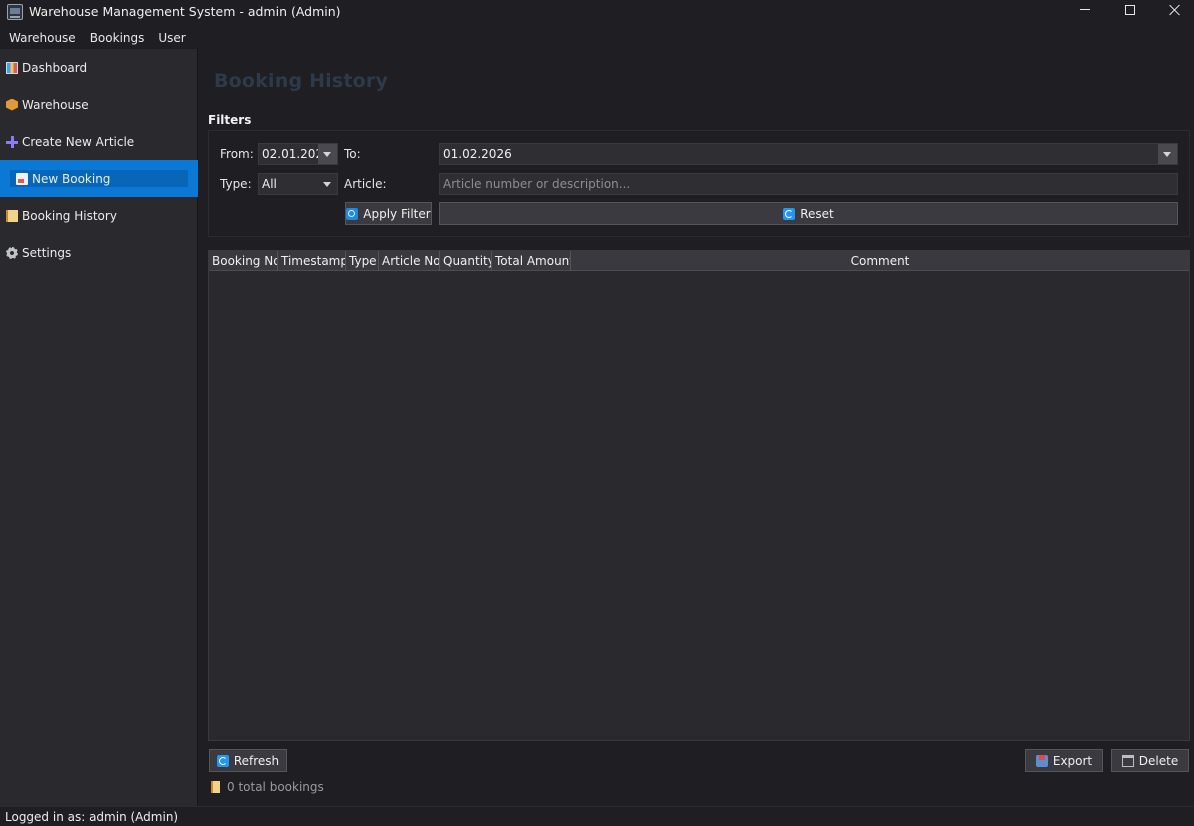  What do you see at coordinates (298, 184) in the screenshot?
I see `type-select: All` at bounding box center [298, 184].